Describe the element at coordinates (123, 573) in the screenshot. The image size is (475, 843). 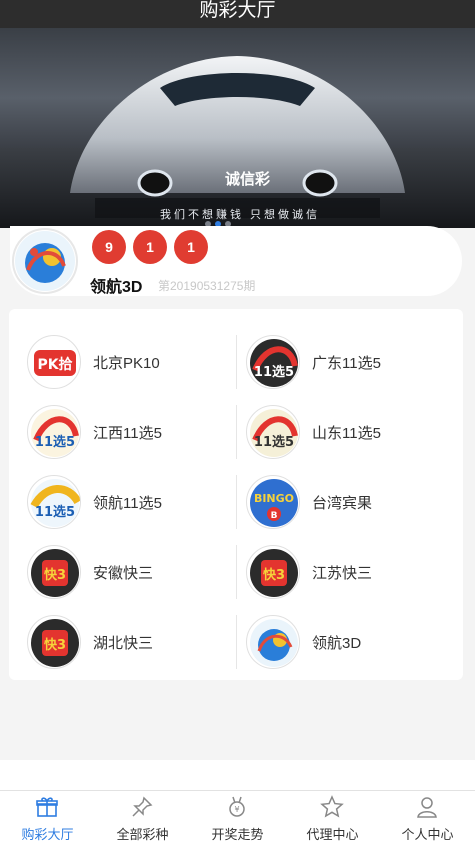
I see `lottery-label: 安徽快三` at that location.